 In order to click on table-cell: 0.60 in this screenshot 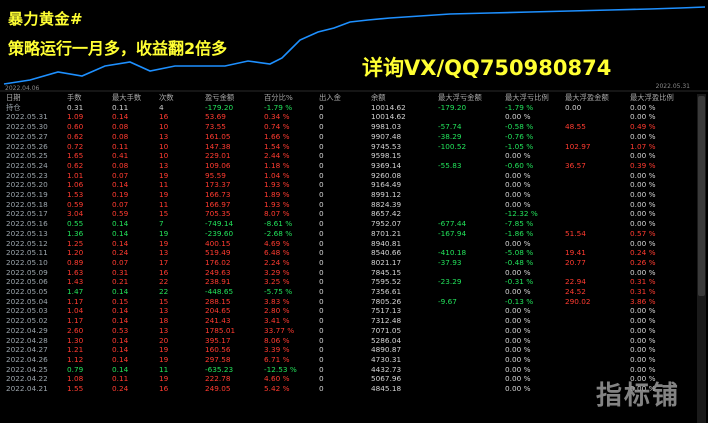, I will do `click(75, 127)`.